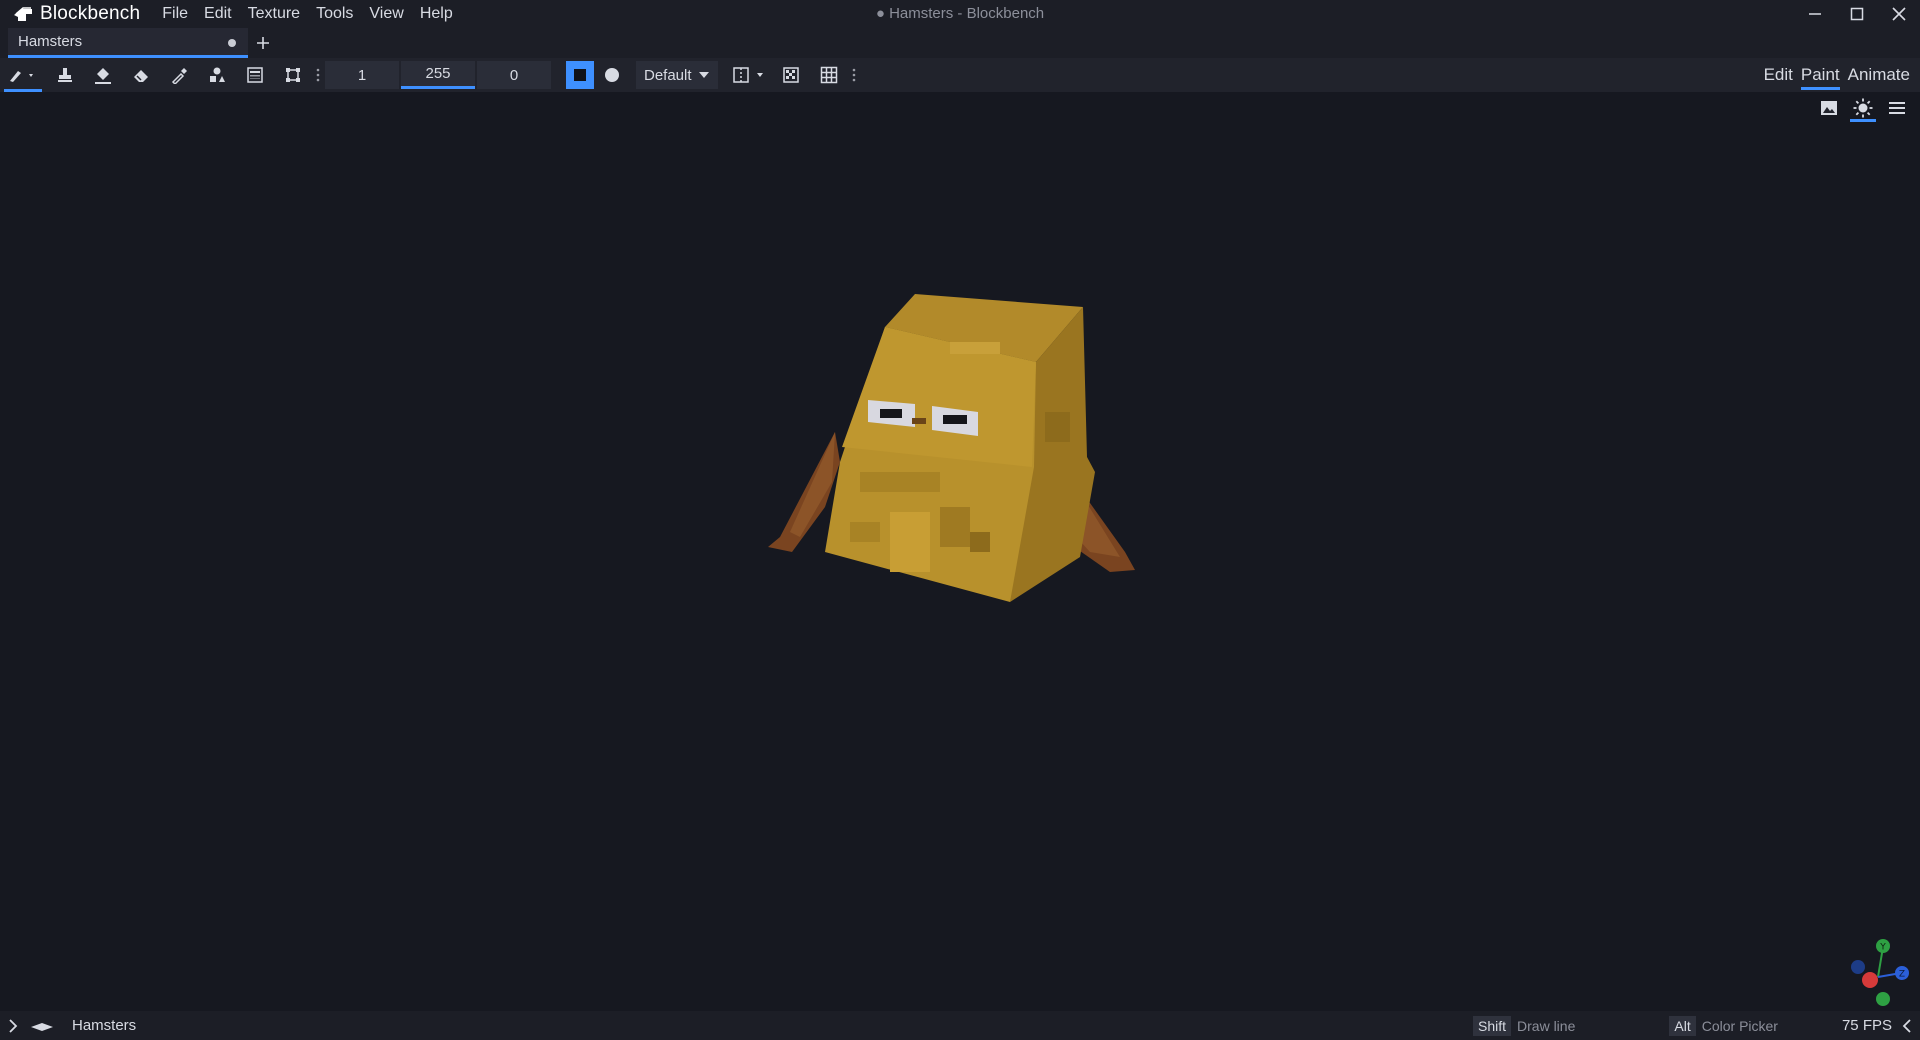 The height and width of the screenshot is (1040, 1920). Describe the element at coordinates (1870, 980) in the screenshot. I see `axis-x-positive` at that location.